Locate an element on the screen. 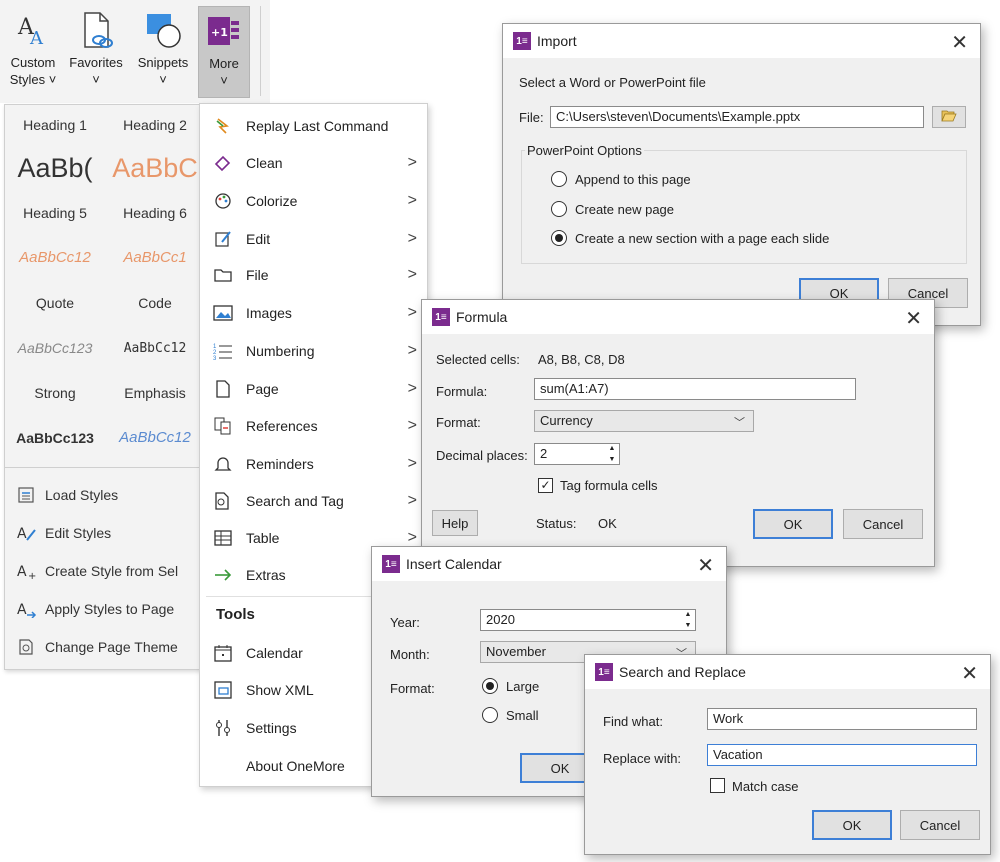  menu-item-file: File > is located at coordinates (313, 275).